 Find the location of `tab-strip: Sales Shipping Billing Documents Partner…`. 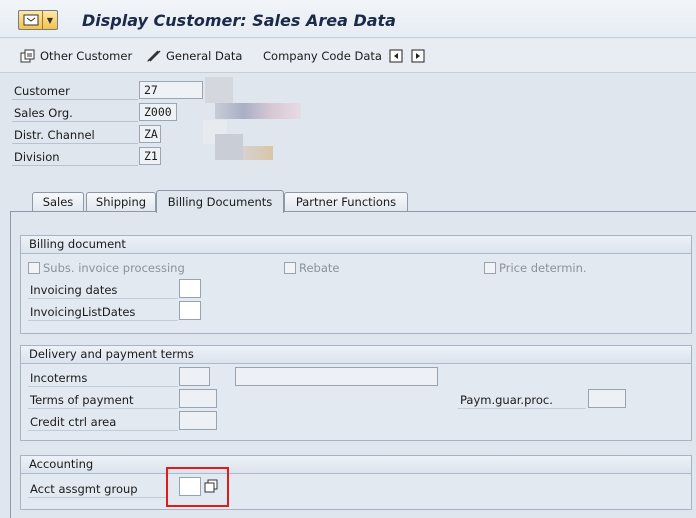

tab-strip: Sales Shipping Billing Documents Partner… is located at coordinates (348, 201).